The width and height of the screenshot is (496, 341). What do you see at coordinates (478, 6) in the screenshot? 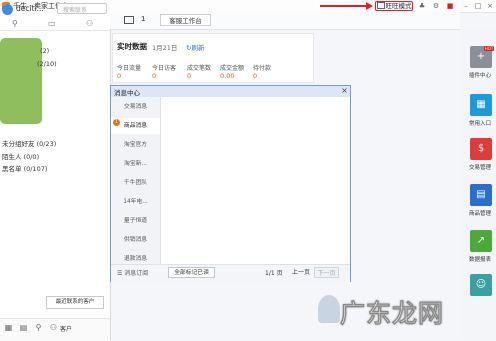
I see `maximize-icon: □` at bounding box center [478, 6].